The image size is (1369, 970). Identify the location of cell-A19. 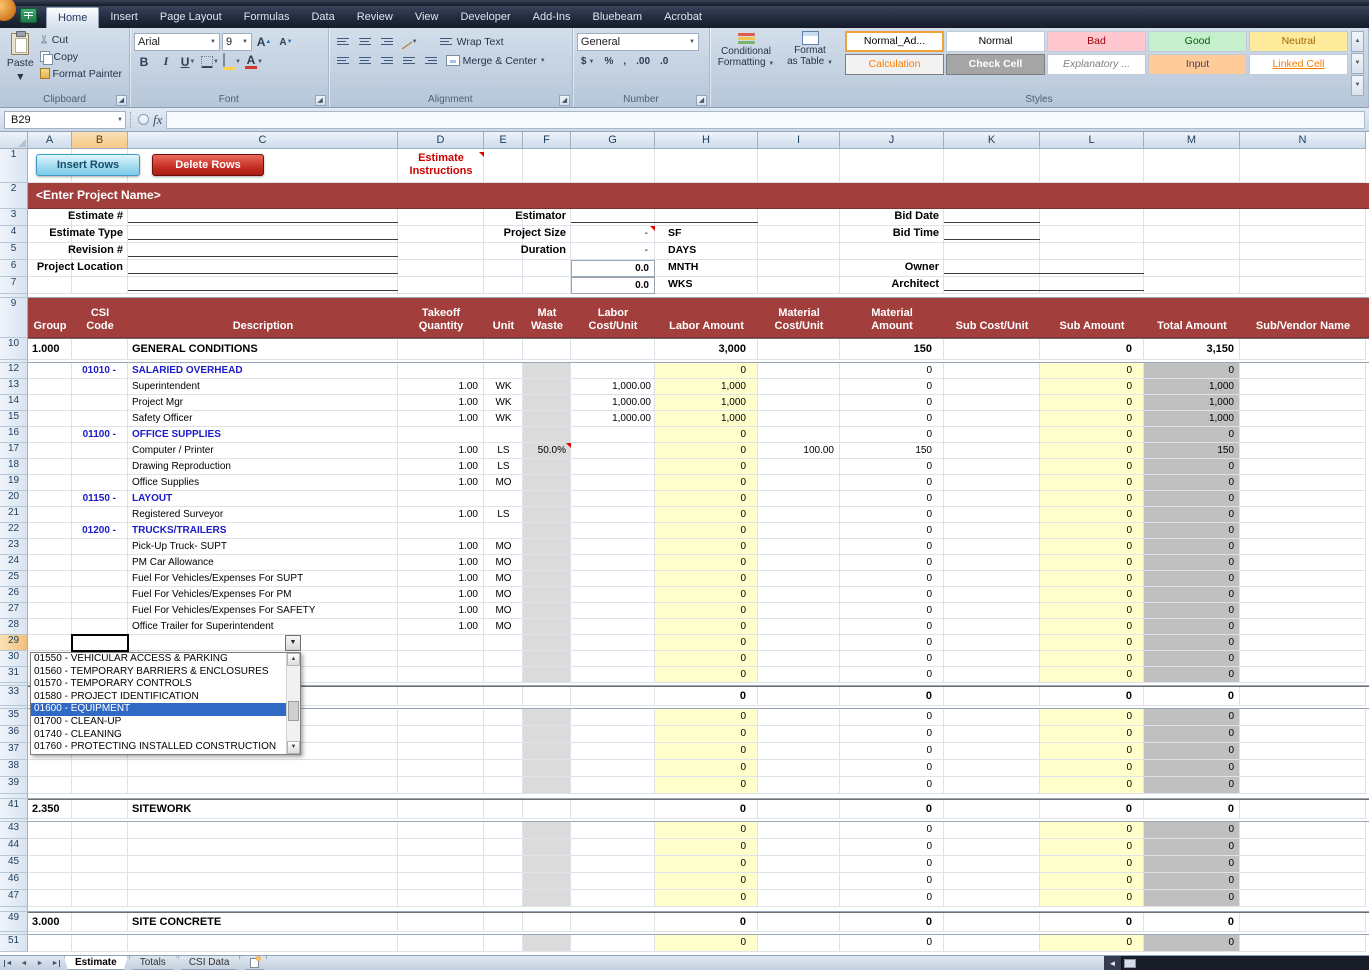
(50, 483).